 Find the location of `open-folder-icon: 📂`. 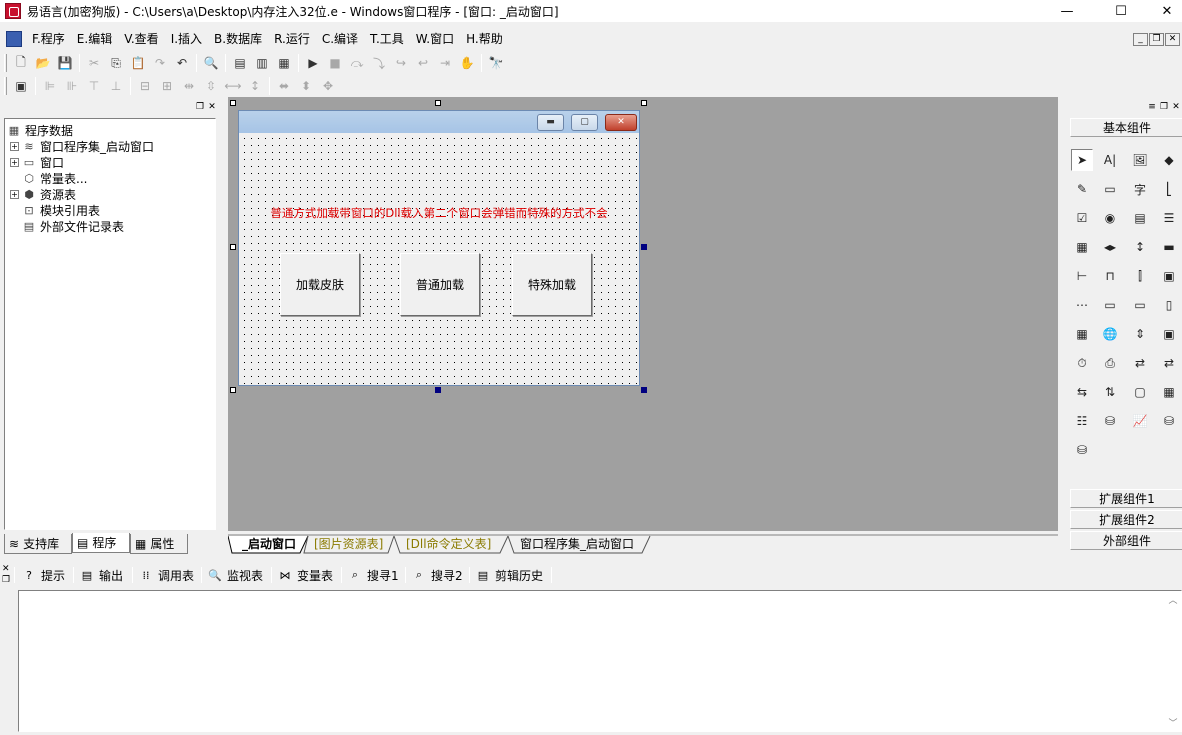

open-folder-icon: 📂 is located at coordinates (43, 63).